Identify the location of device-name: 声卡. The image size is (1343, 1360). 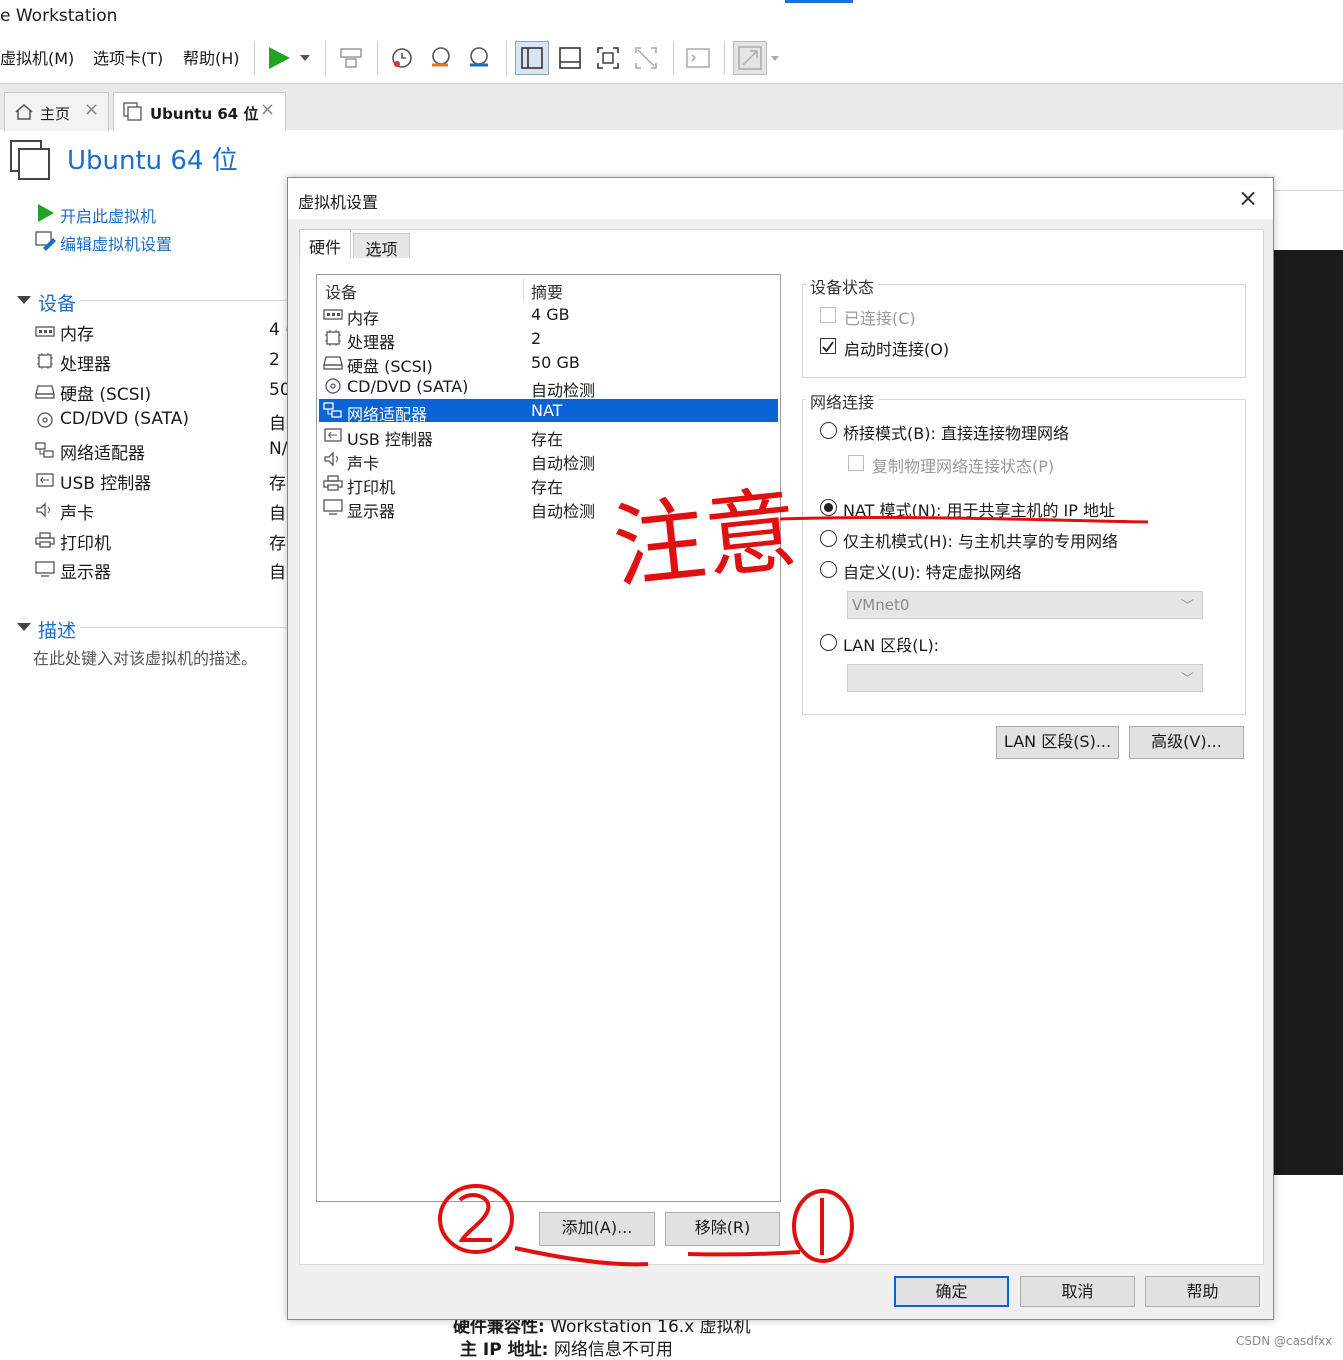
(77, 511).